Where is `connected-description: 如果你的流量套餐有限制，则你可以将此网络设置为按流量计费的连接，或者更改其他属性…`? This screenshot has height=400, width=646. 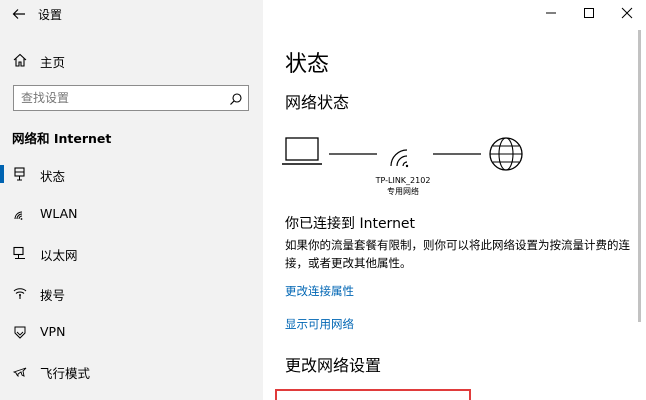 connected-description: 如果你的流量套餐有限制，则你可以将此网络设置为按流量计费的连接，或者更改其他属性… is located at coordinates (457, 254).